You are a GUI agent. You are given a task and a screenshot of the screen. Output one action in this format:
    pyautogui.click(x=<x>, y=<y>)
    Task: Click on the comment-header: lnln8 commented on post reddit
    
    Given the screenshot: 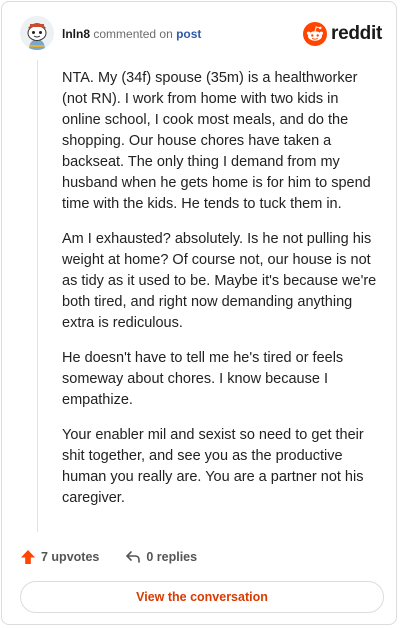 What is the action you would take?
    pyautogui.click(x=201, y=36)
    